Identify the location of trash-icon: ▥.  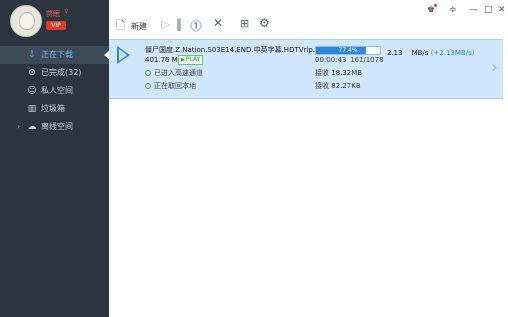
(32, 109).